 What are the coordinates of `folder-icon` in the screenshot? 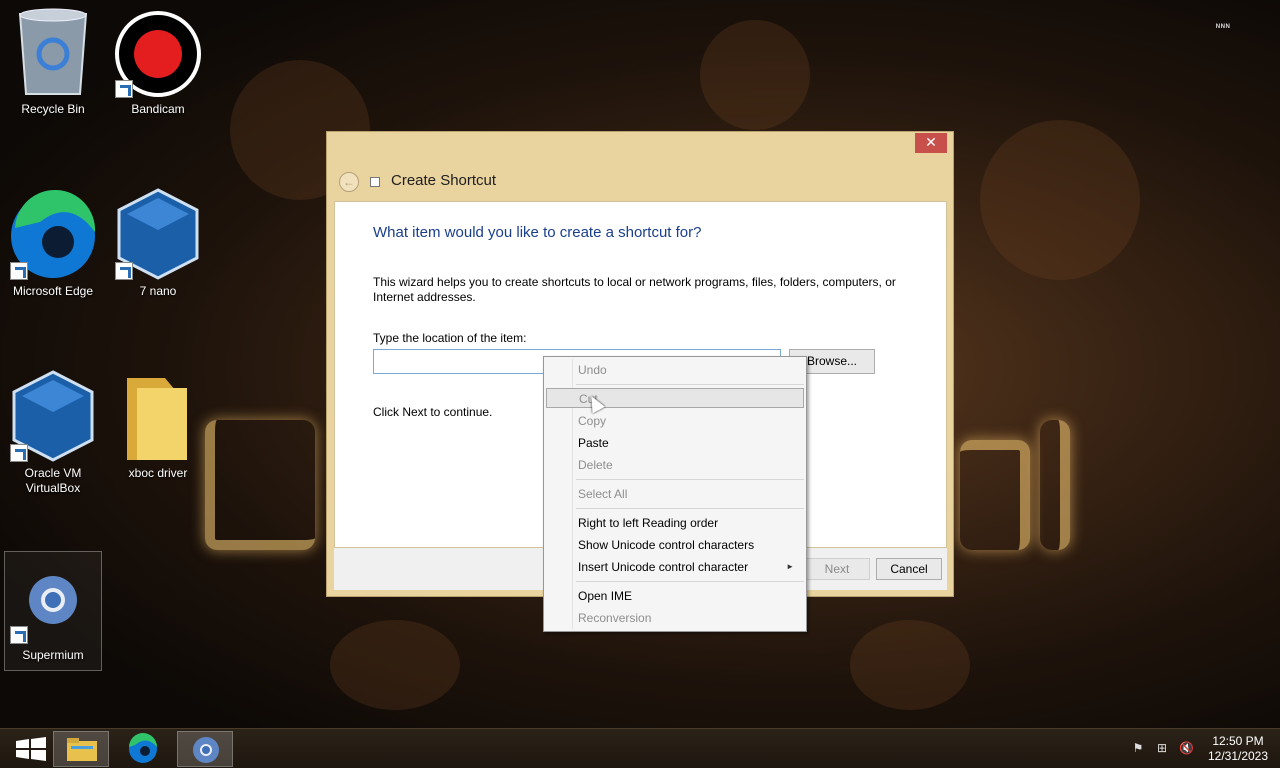 It's located at (158, 416).